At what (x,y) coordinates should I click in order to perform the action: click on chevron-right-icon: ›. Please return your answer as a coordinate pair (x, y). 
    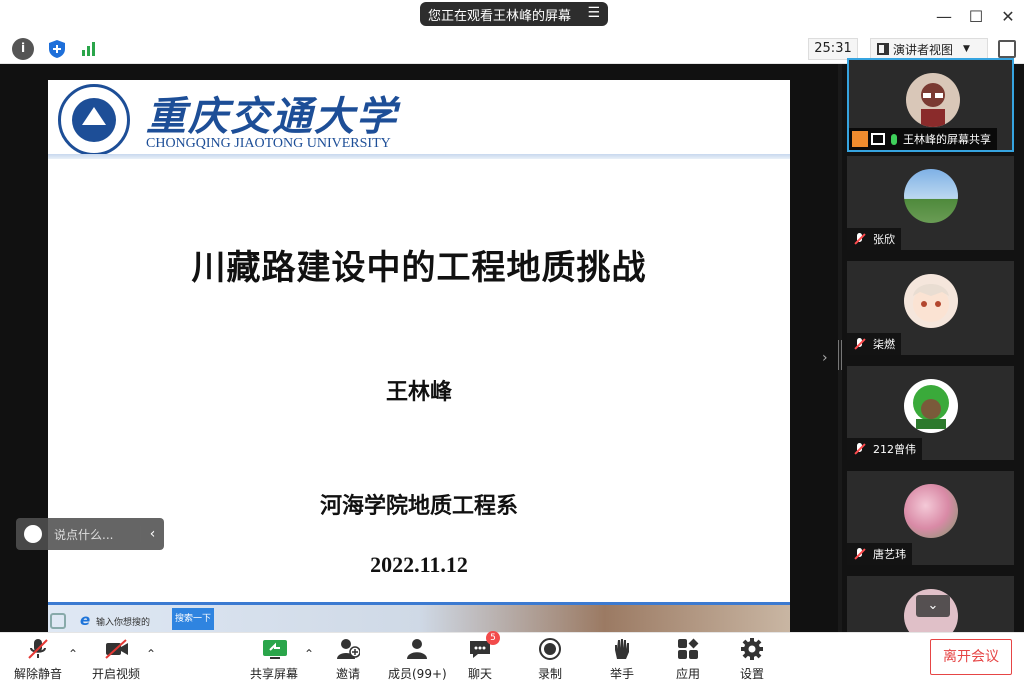
    Looking at the image, I should click on (825, 358).